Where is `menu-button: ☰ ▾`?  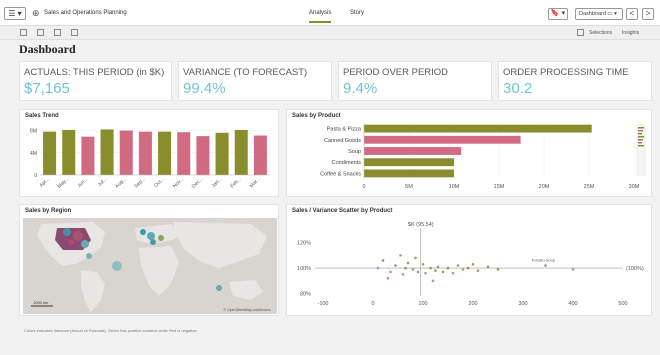
menu-button: ☰ ▾ is located at coordinates (15, 13).